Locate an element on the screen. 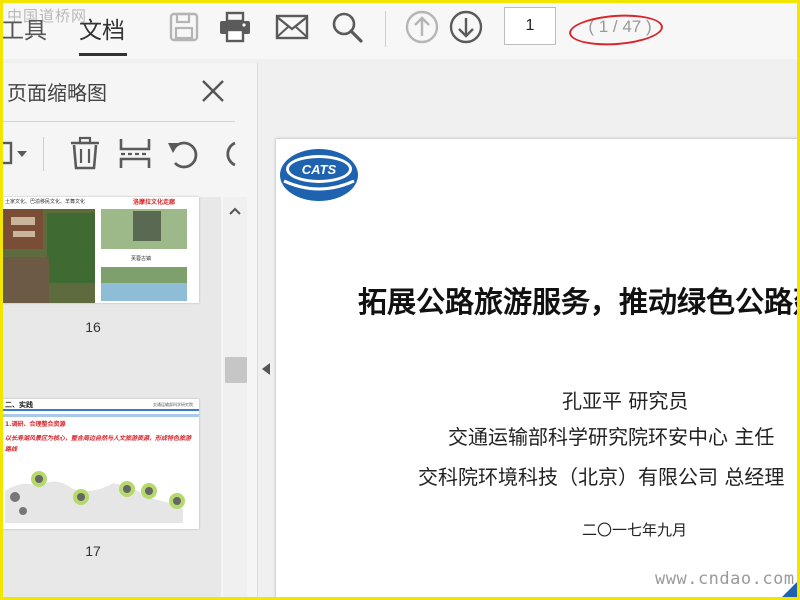  page-number-input is located at coordinates (530, 26).